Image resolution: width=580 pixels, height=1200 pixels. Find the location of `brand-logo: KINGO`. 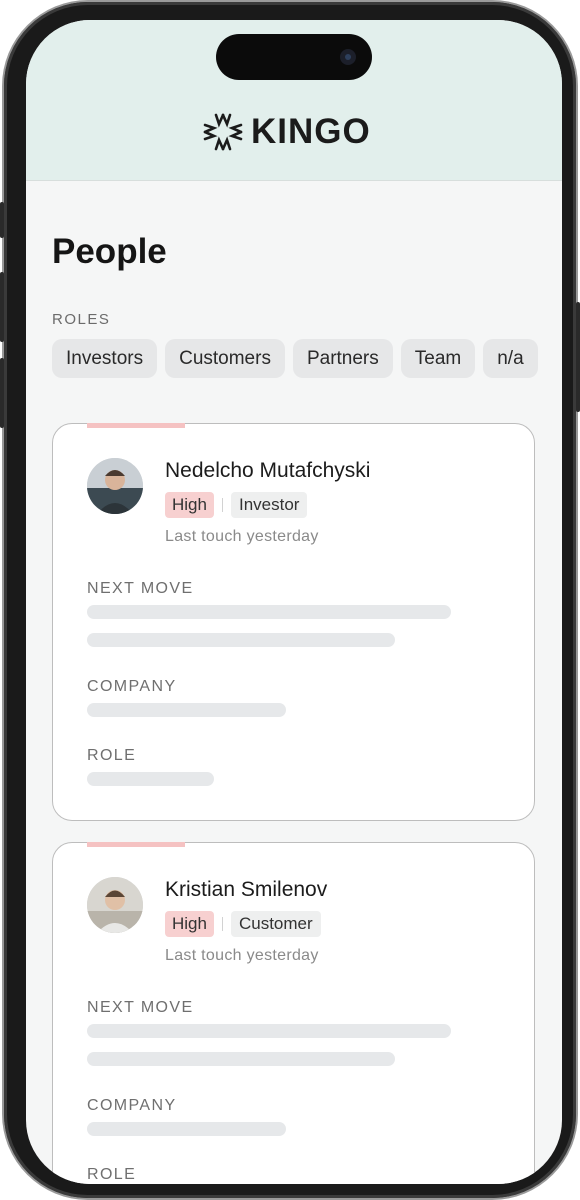

brand-logo: KINGO is located at coordinates (286, 132).